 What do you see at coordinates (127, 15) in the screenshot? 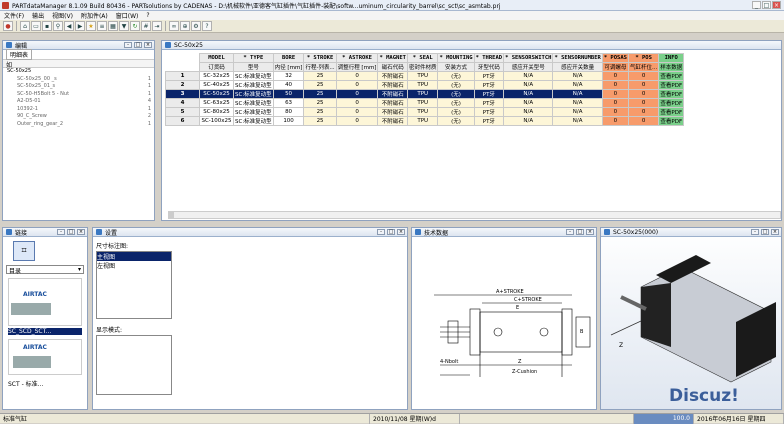
I see `menu-window: 窗口(W)` at bounding box center [127, 15].